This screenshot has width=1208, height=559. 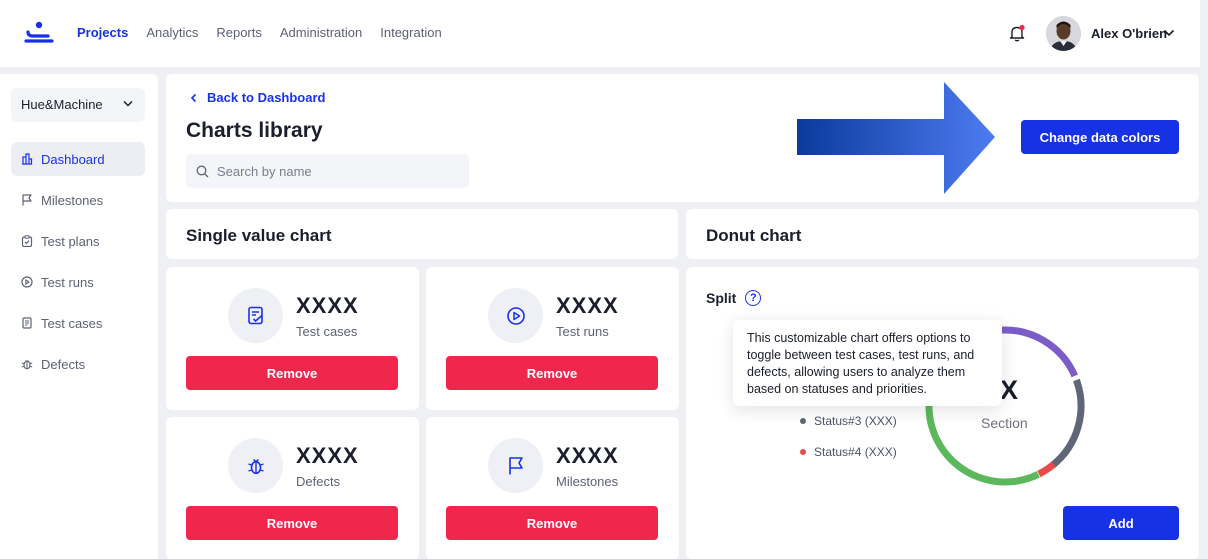 What do you see at coordinates (1017, 33) in the screenshot?
I see `bell-icon` at bounding box center [1017, 33].